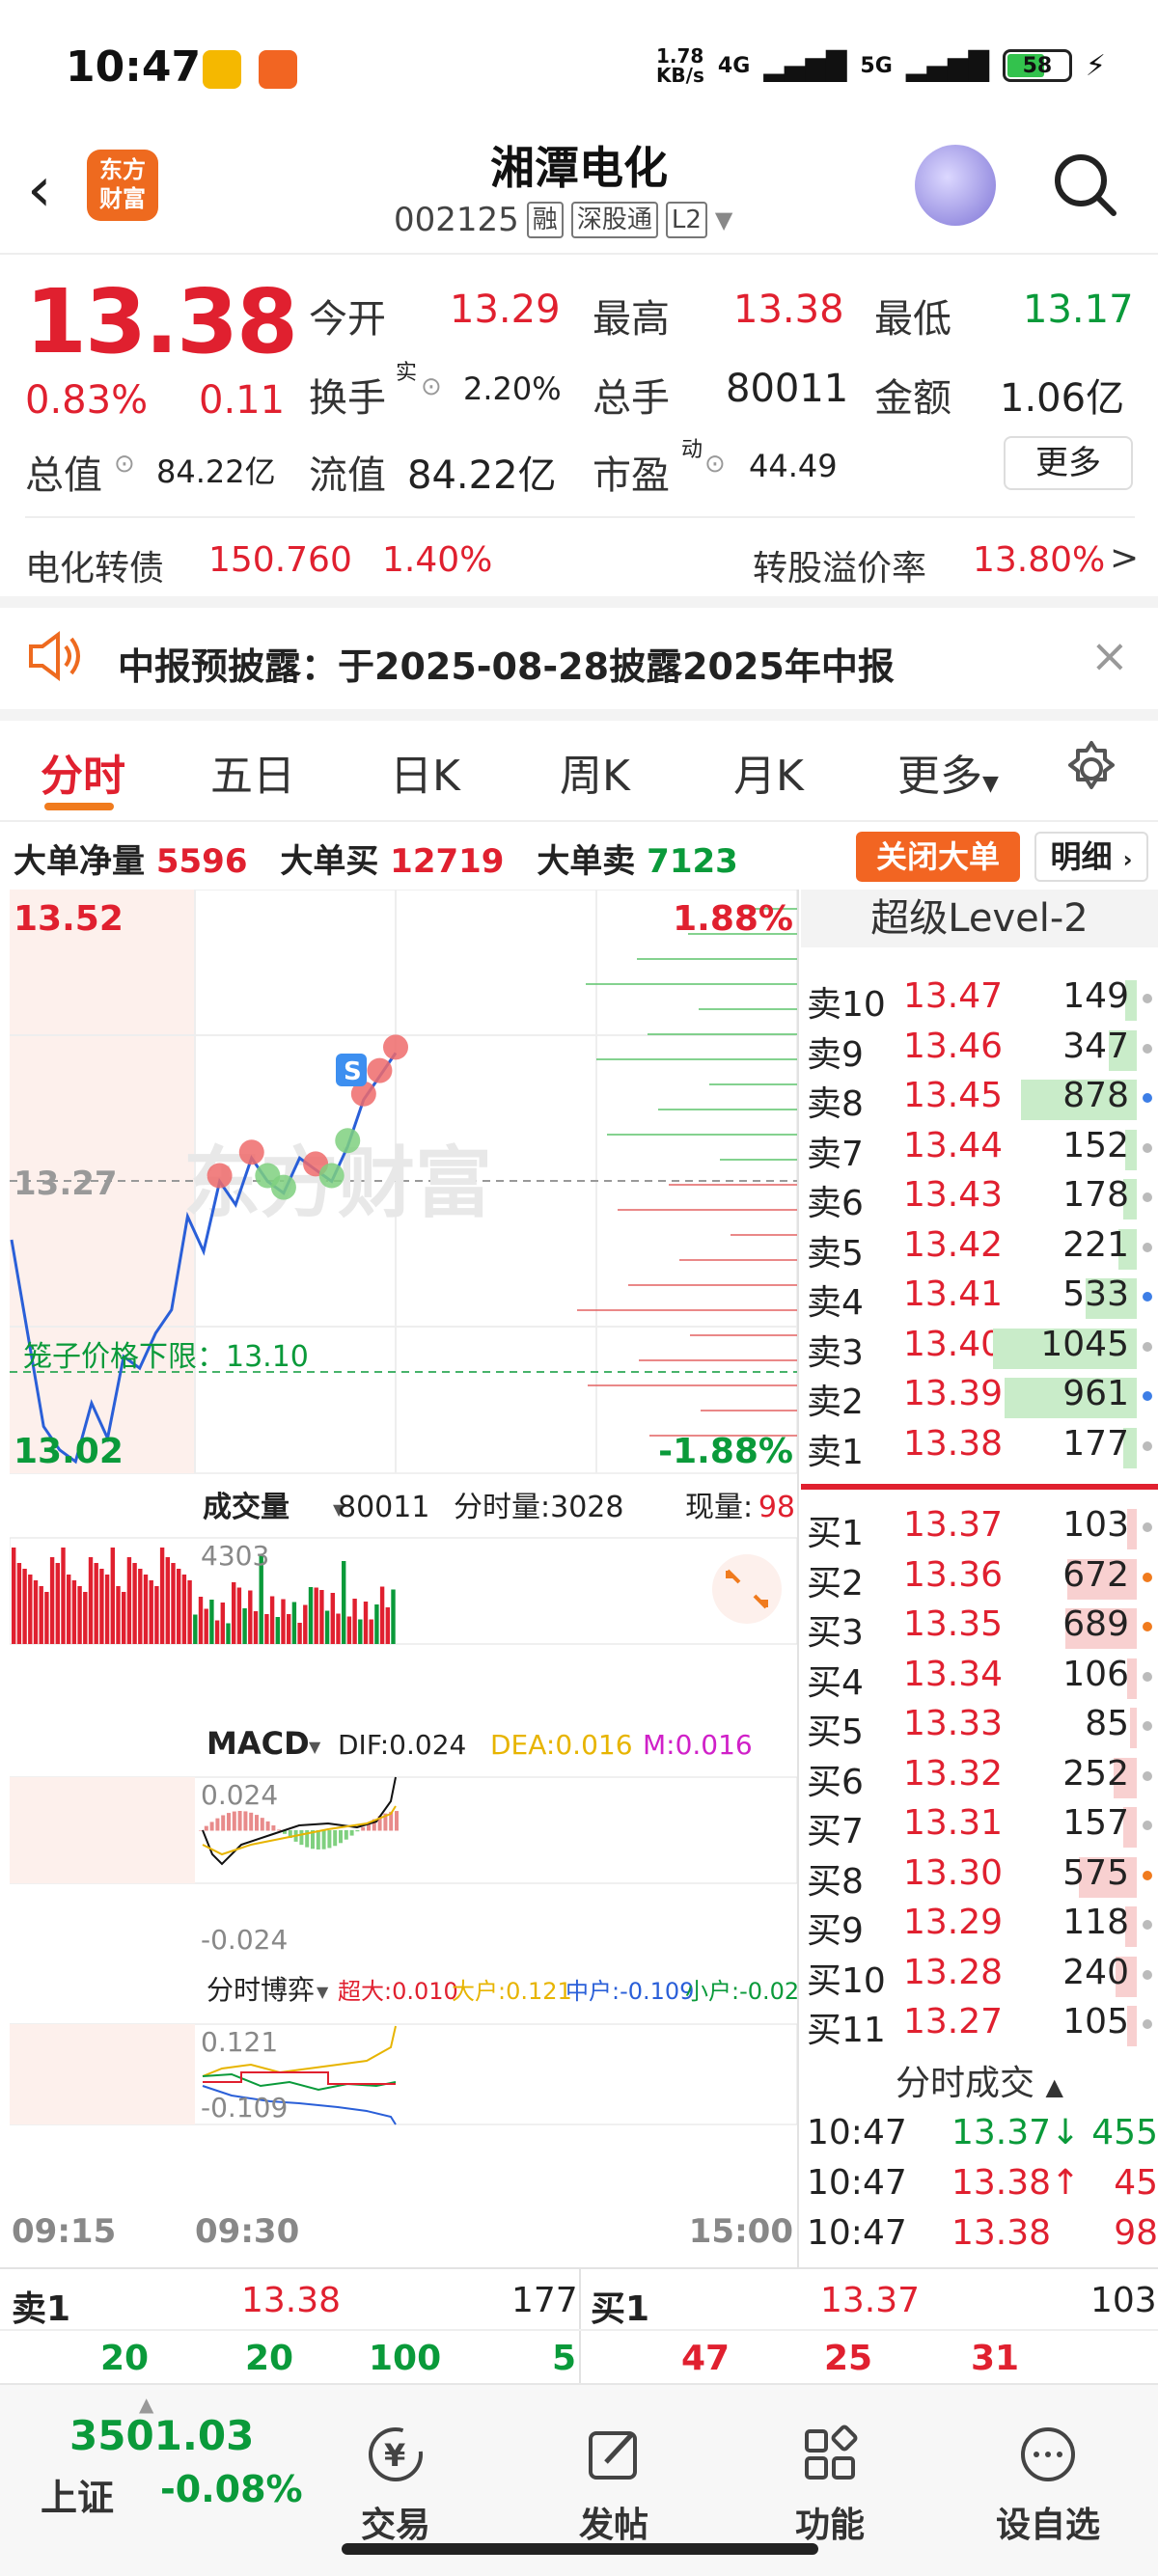 This screenshot has height=2576, width=1158. I want to click on assistant-avatar, so click(955, 185).